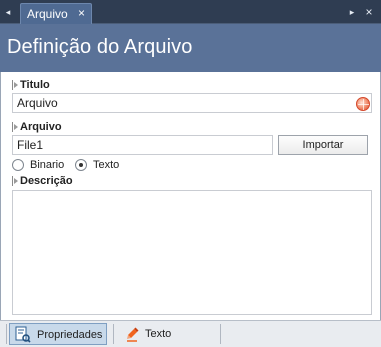 This screenshot has width=381, height=347. What do you see at coordinates (47, 14) in the screenshot?
I see `tab-arquivo-label: Arquivo` at bounding box center [47, 14].